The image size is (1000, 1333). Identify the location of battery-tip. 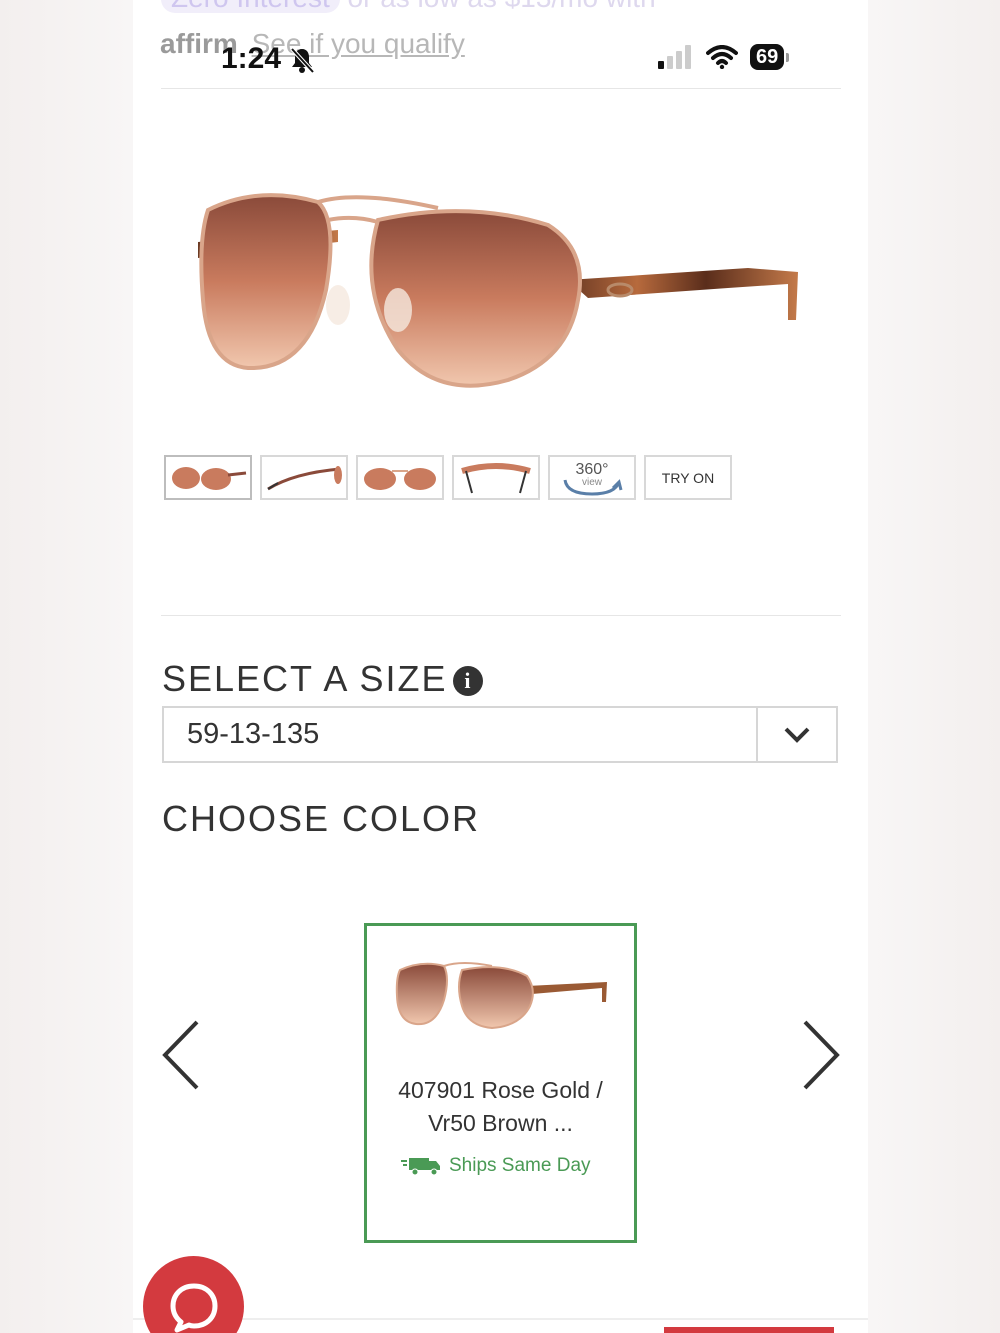
(788, 57).